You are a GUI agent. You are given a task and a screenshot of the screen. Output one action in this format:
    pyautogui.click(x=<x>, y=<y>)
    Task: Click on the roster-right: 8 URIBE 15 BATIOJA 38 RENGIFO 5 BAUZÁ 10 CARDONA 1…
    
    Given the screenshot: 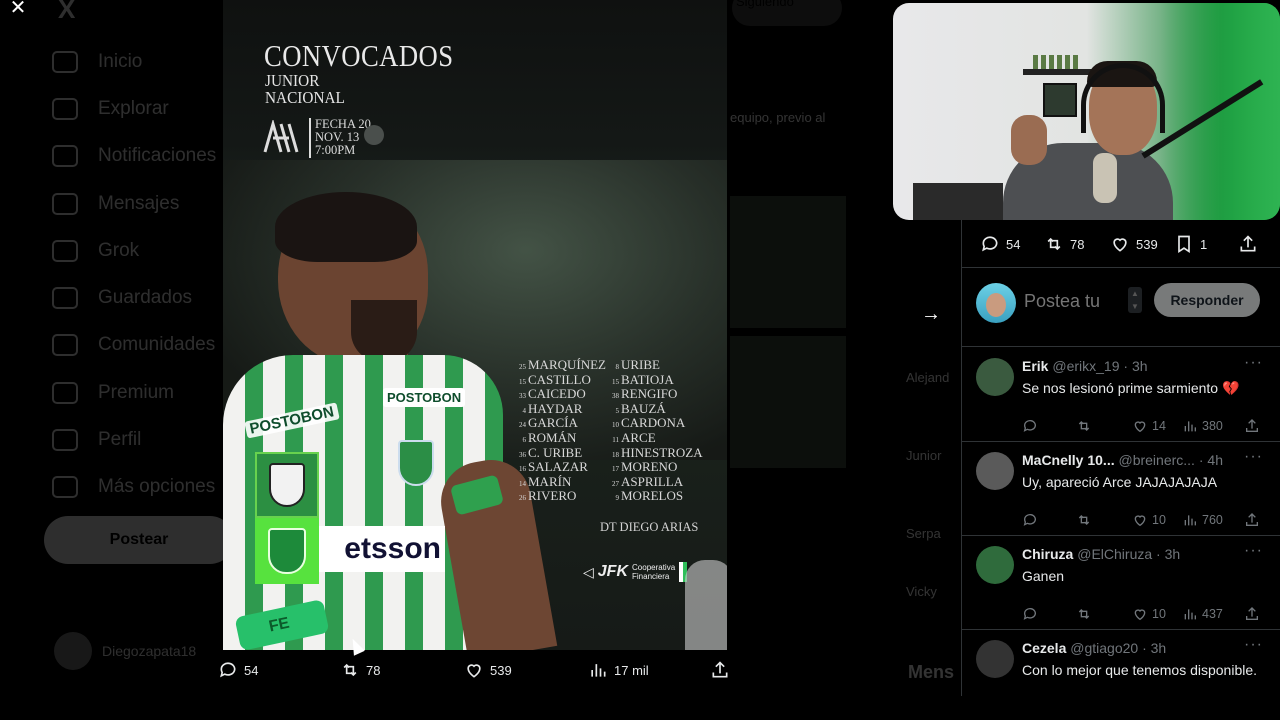 What is the action you would take?
    pyautogui.click(x=653, y=430)
    